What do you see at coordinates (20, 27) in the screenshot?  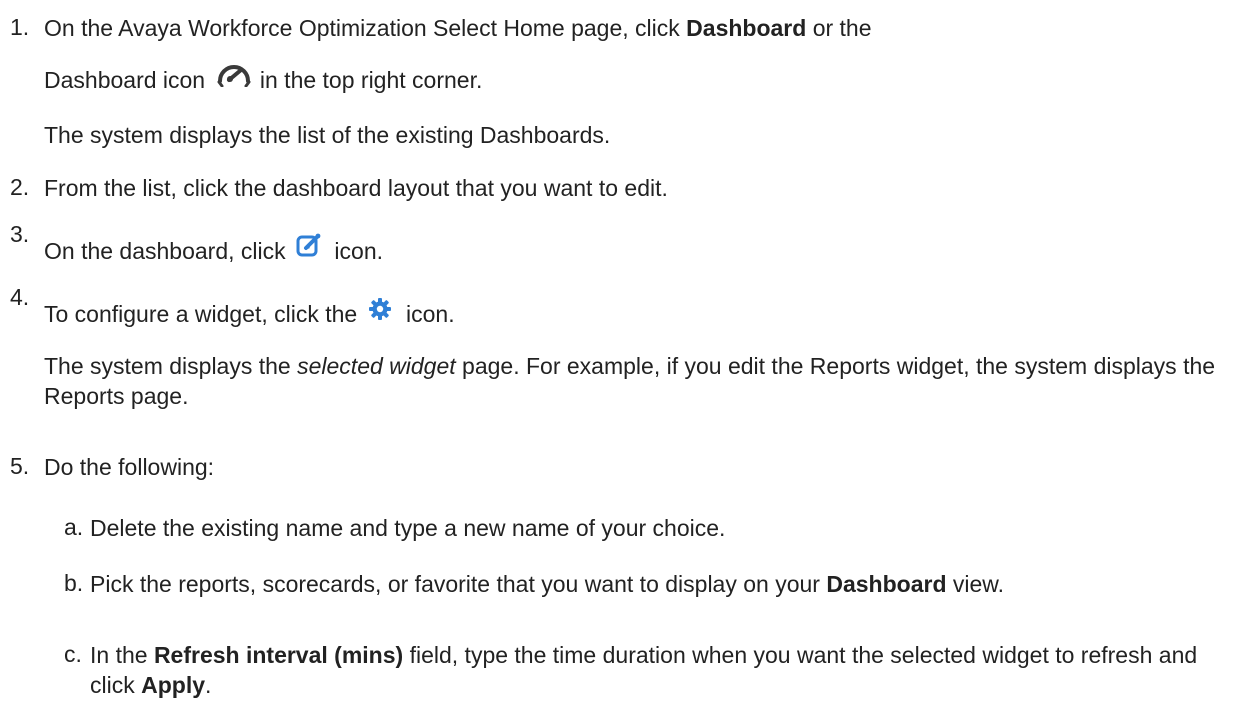 I see `step-number: 1.` at bounding box center [20, 27].